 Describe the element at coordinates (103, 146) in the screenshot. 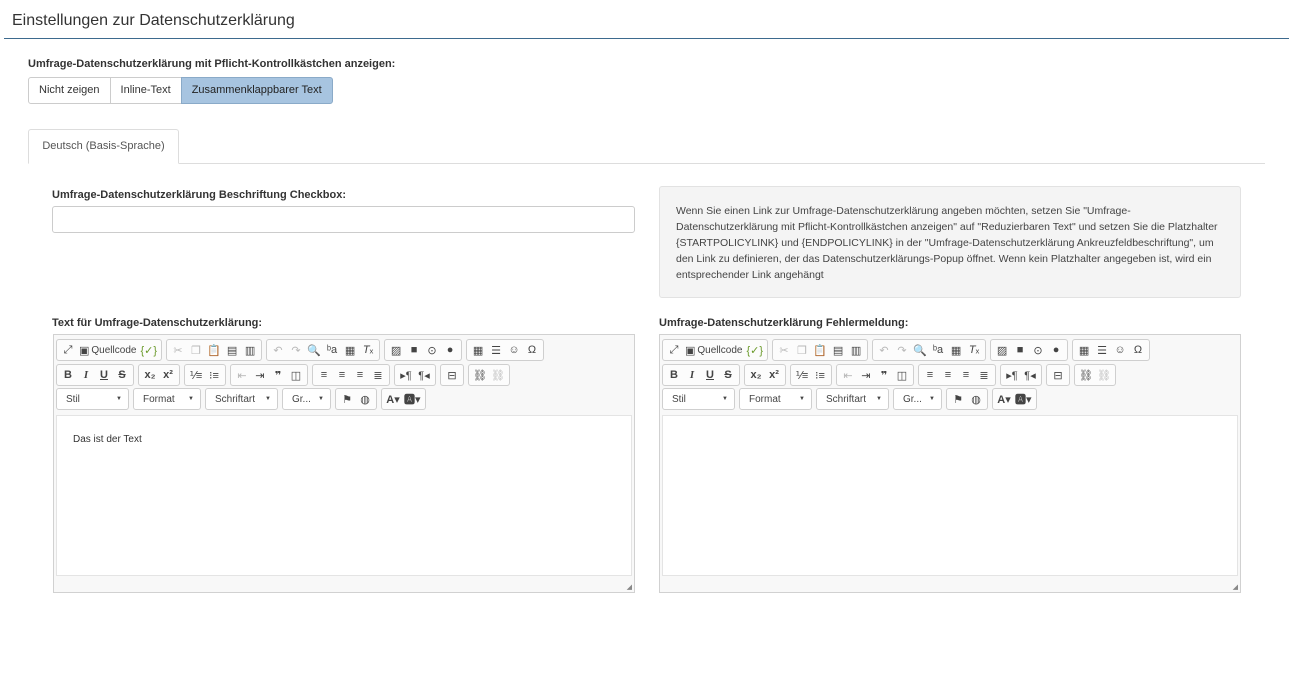

I see `tab-deutsch: Deutsch (Basis-Sprache)` at that location.